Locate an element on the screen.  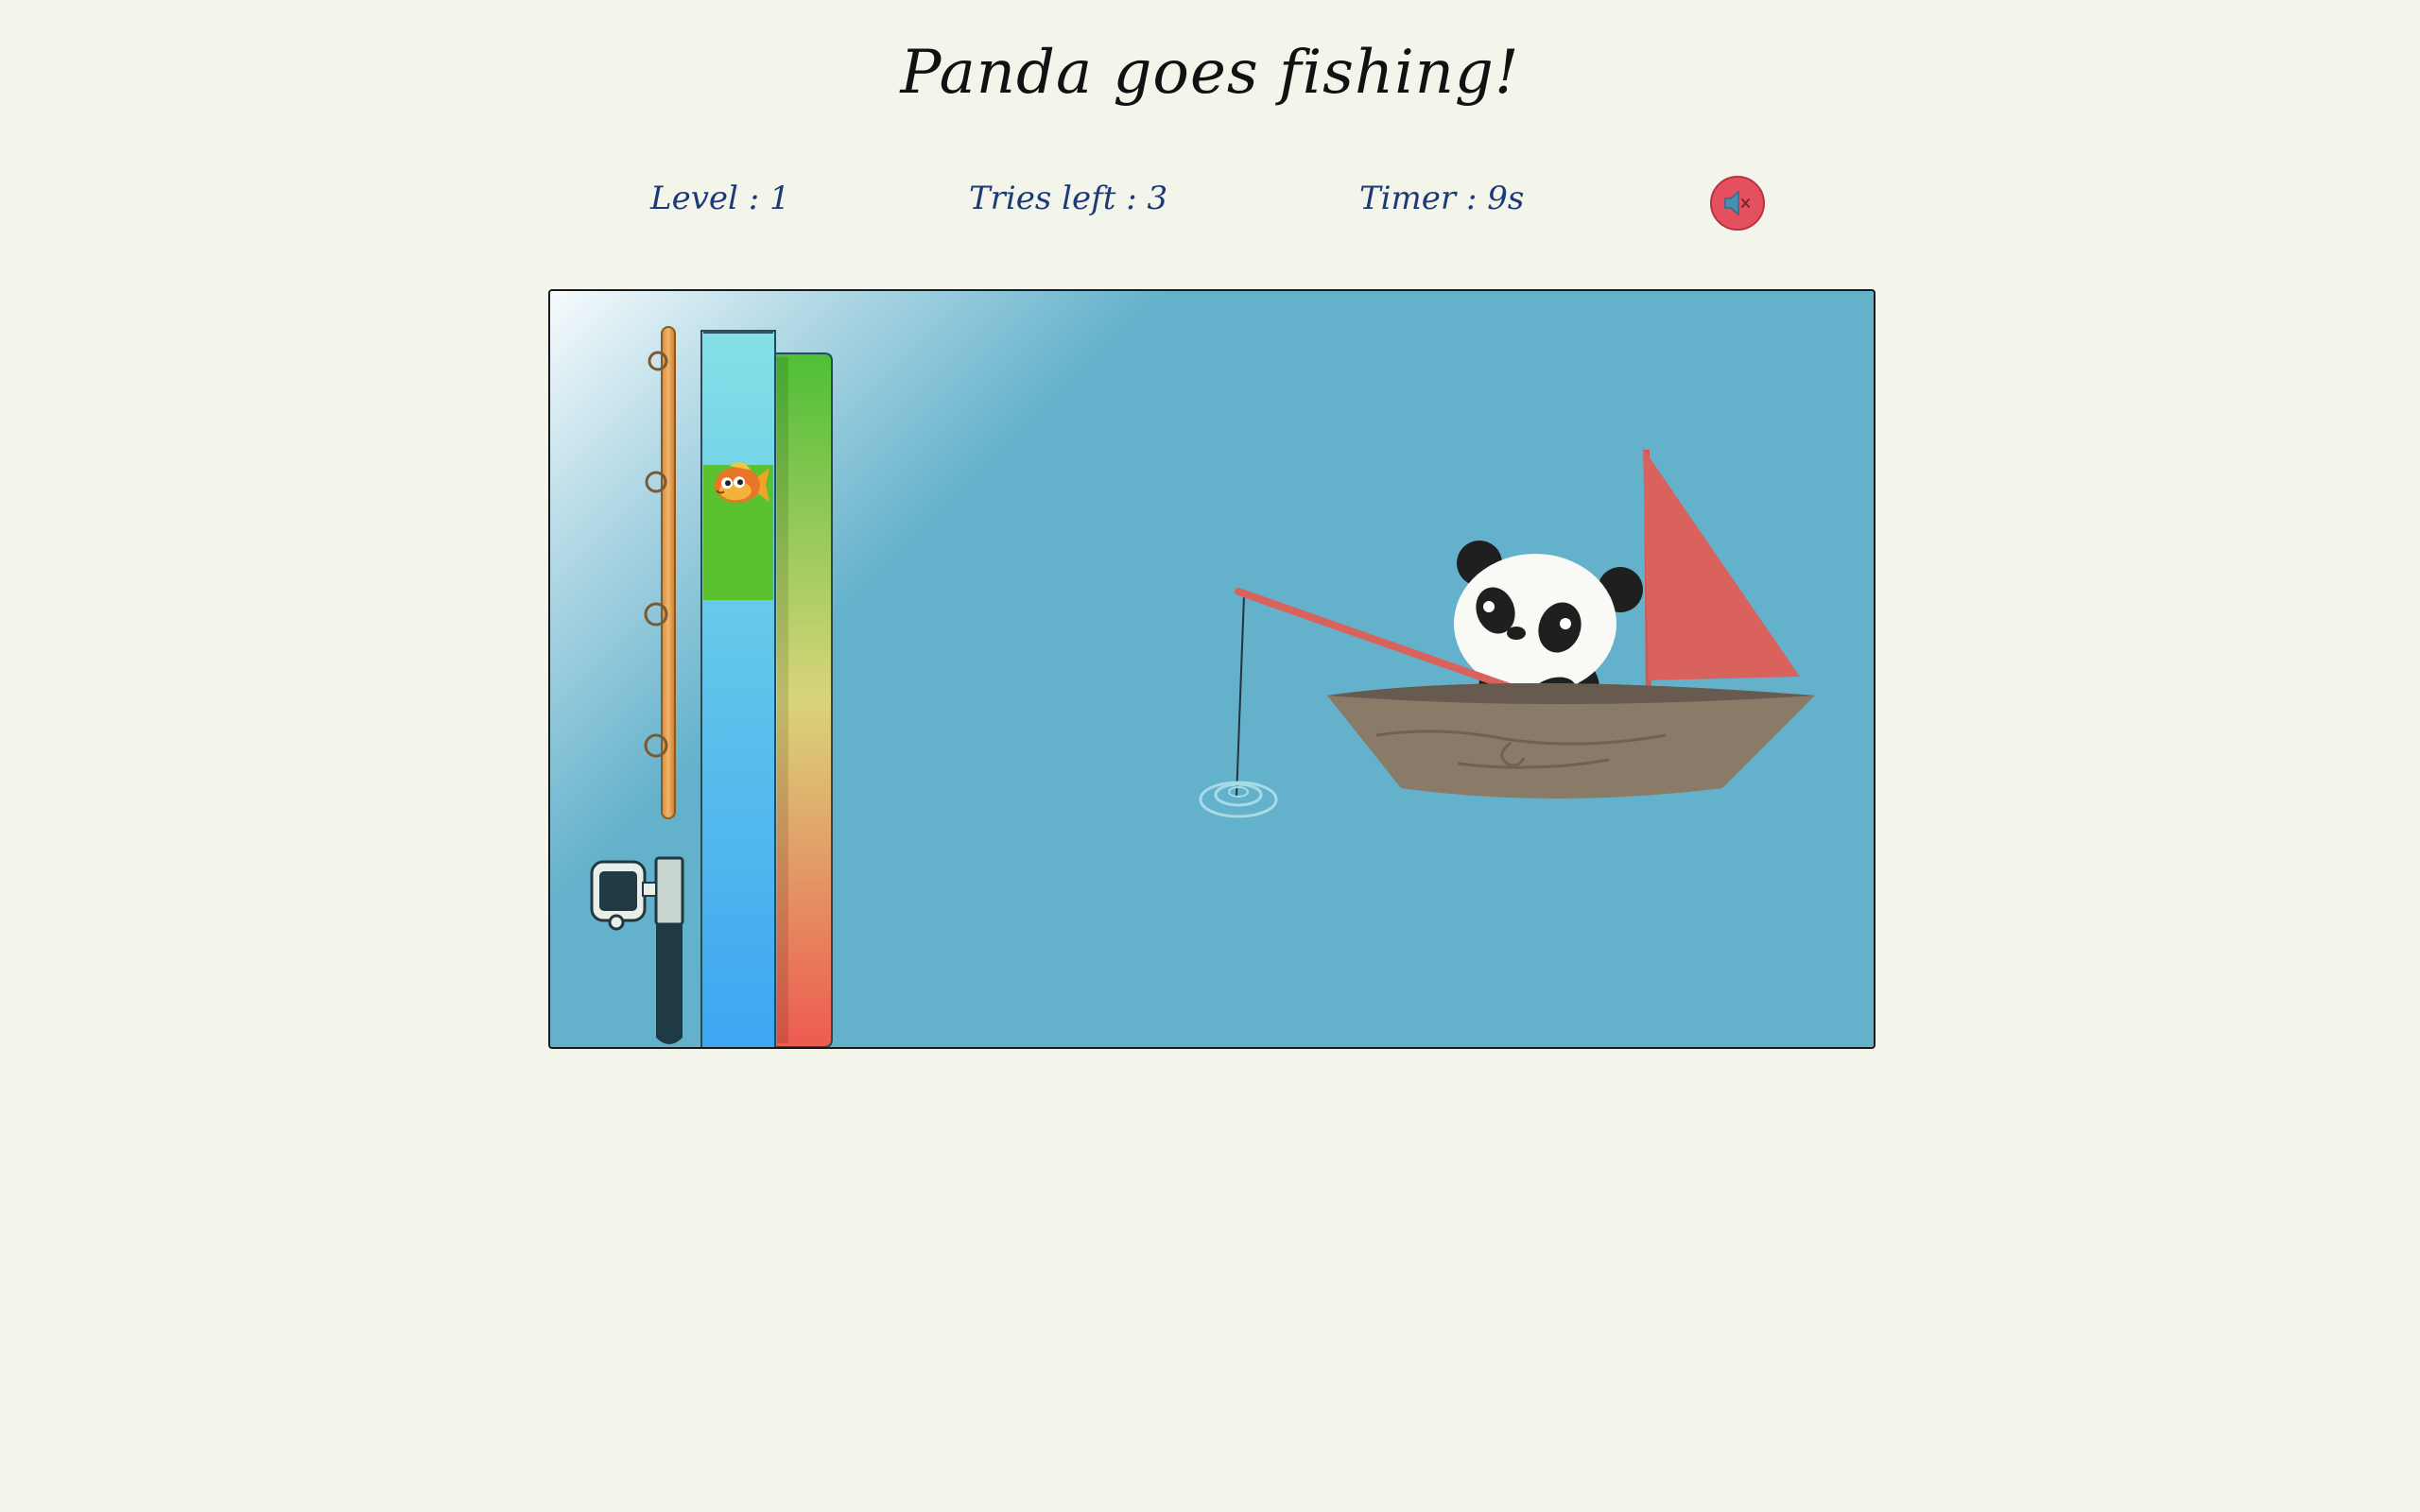
tension-bar is located at coordinates (803, 699).